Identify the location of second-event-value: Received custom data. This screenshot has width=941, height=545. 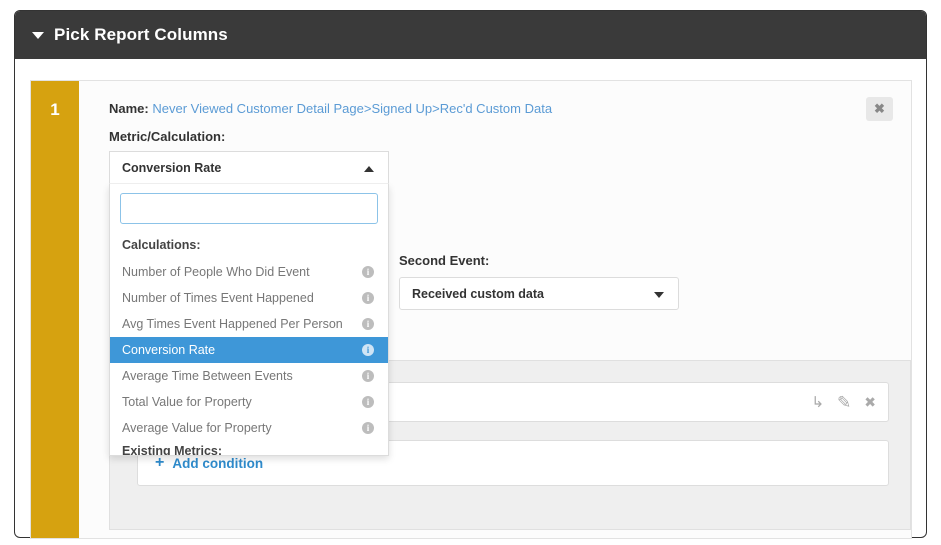
(478, 293).